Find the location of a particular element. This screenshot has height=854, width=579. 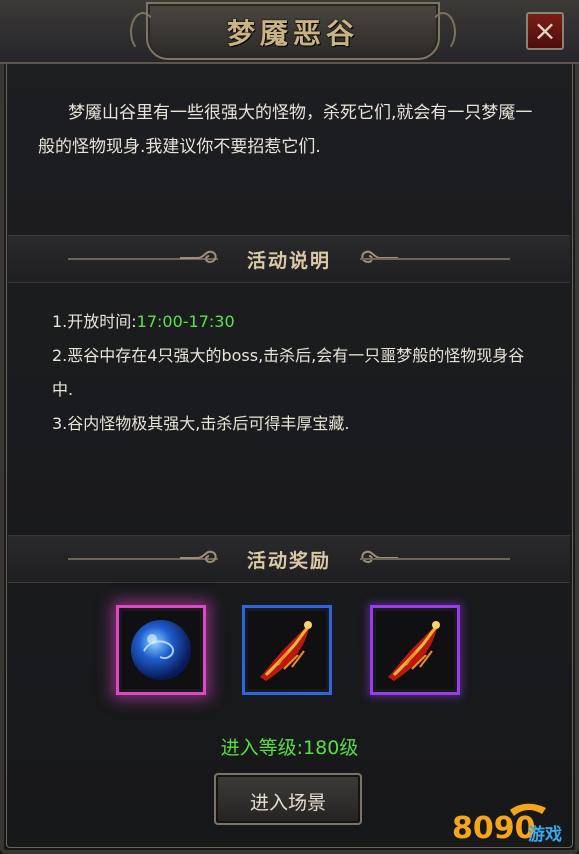

close-button: × is located at coordinates (545, 31).